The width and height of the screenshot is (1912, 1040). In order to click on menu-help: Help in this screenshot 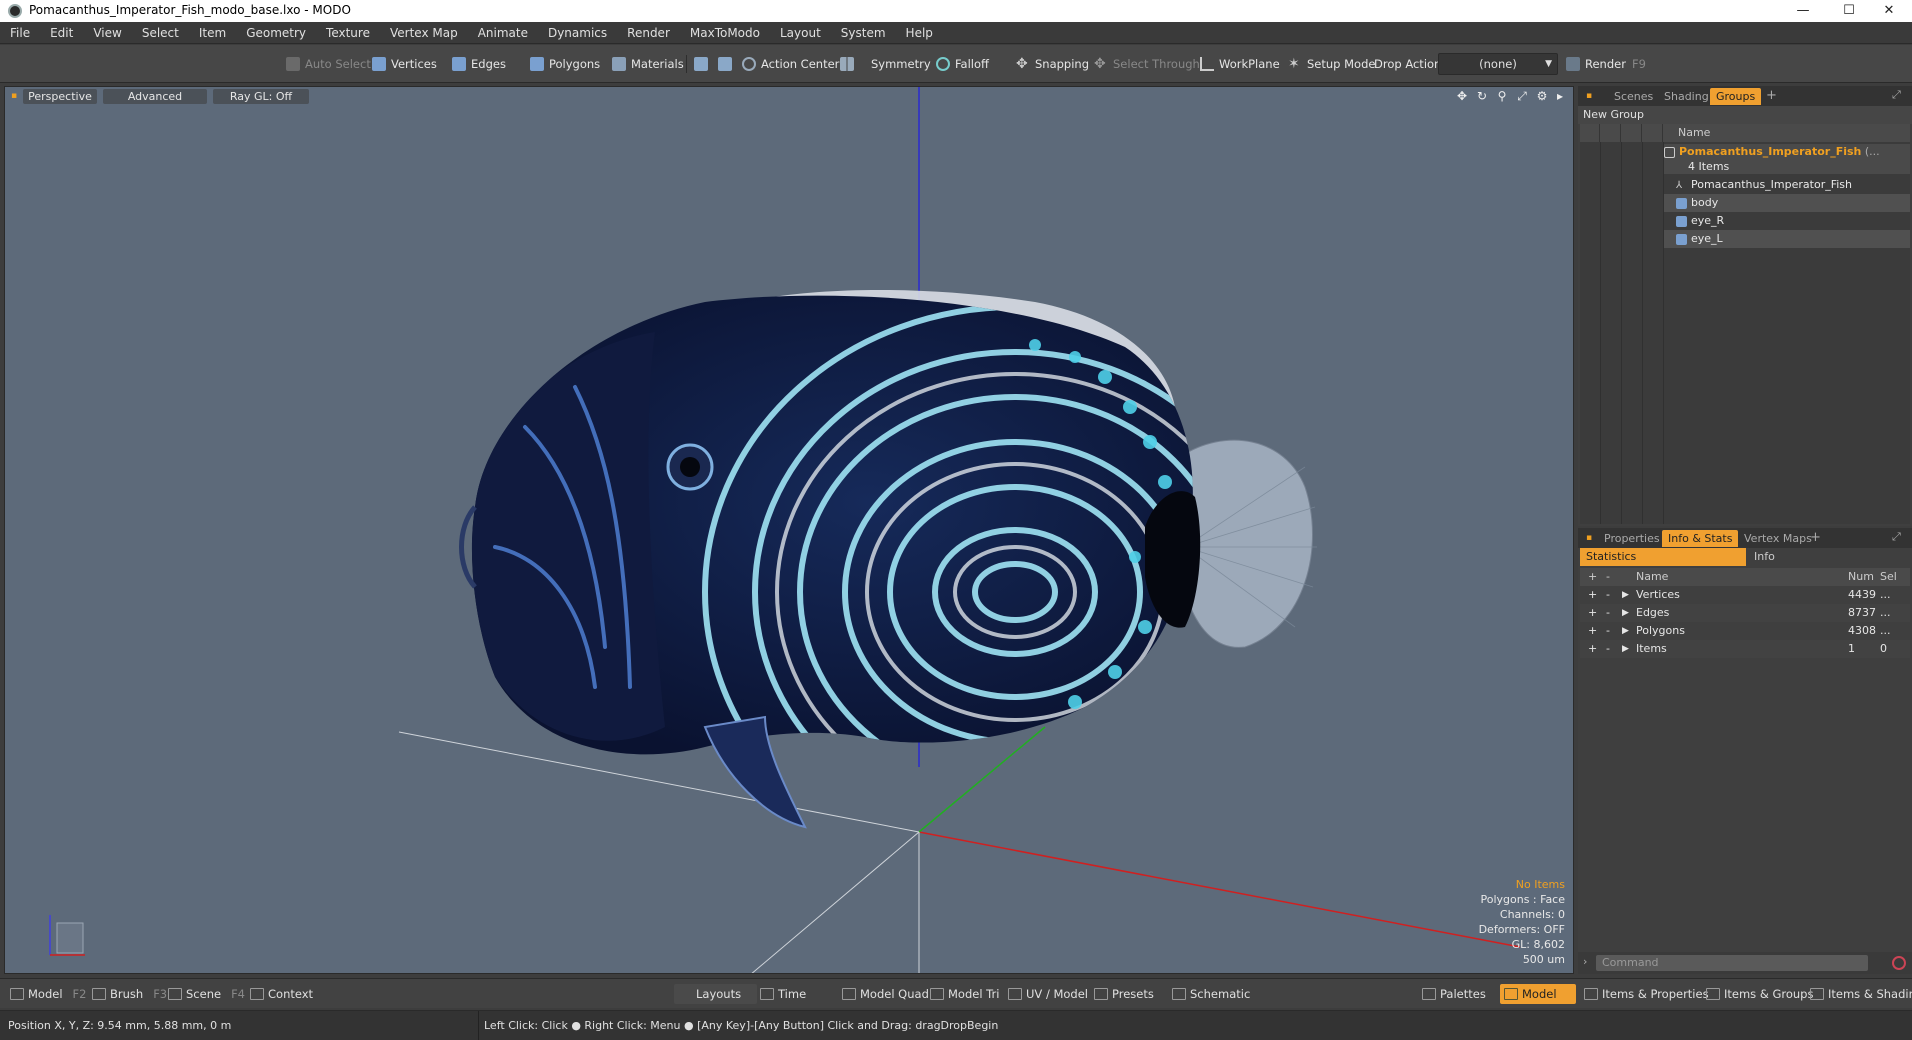, I will do `click(919, 33)`.